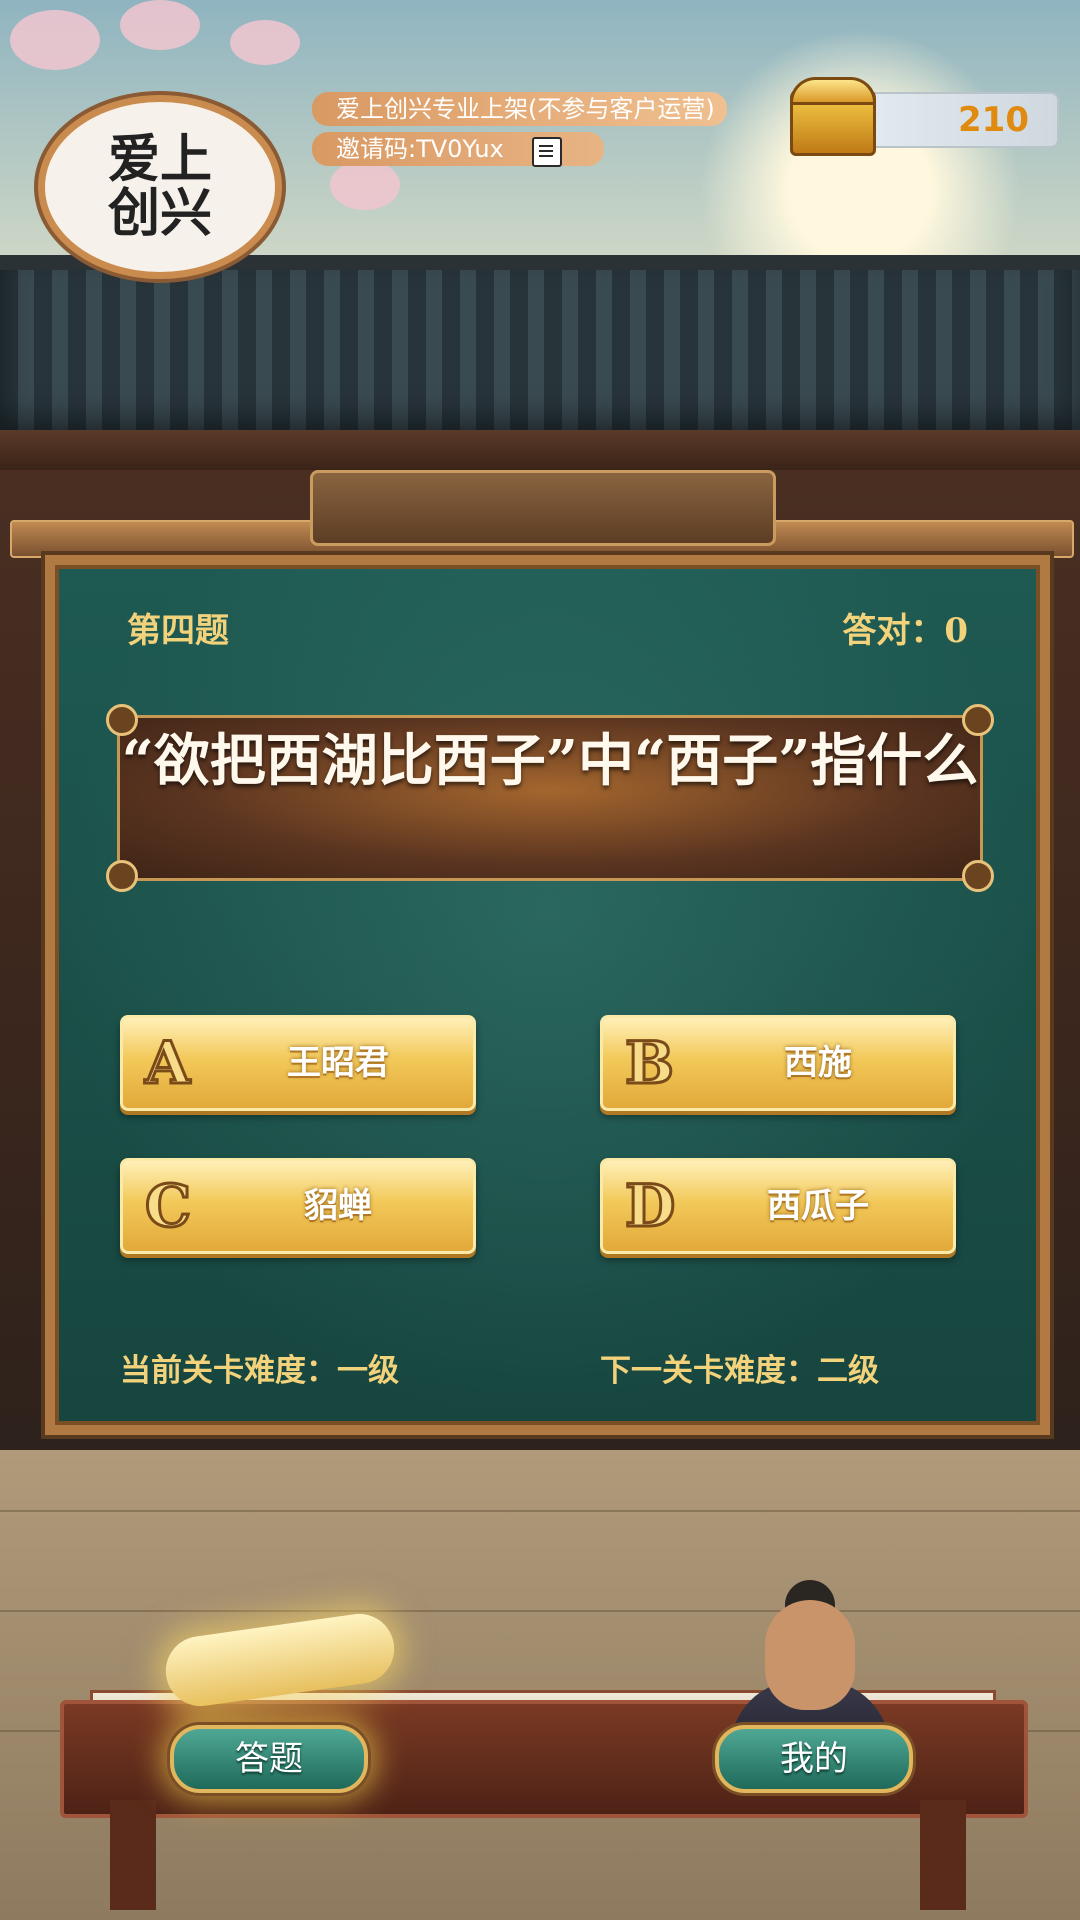 Image resolution: width=1080 pixels, height=1920 pixels. Describe the element at coordinates (818, 1063) in the screenshot. I see `option-label: 西施` at that location.